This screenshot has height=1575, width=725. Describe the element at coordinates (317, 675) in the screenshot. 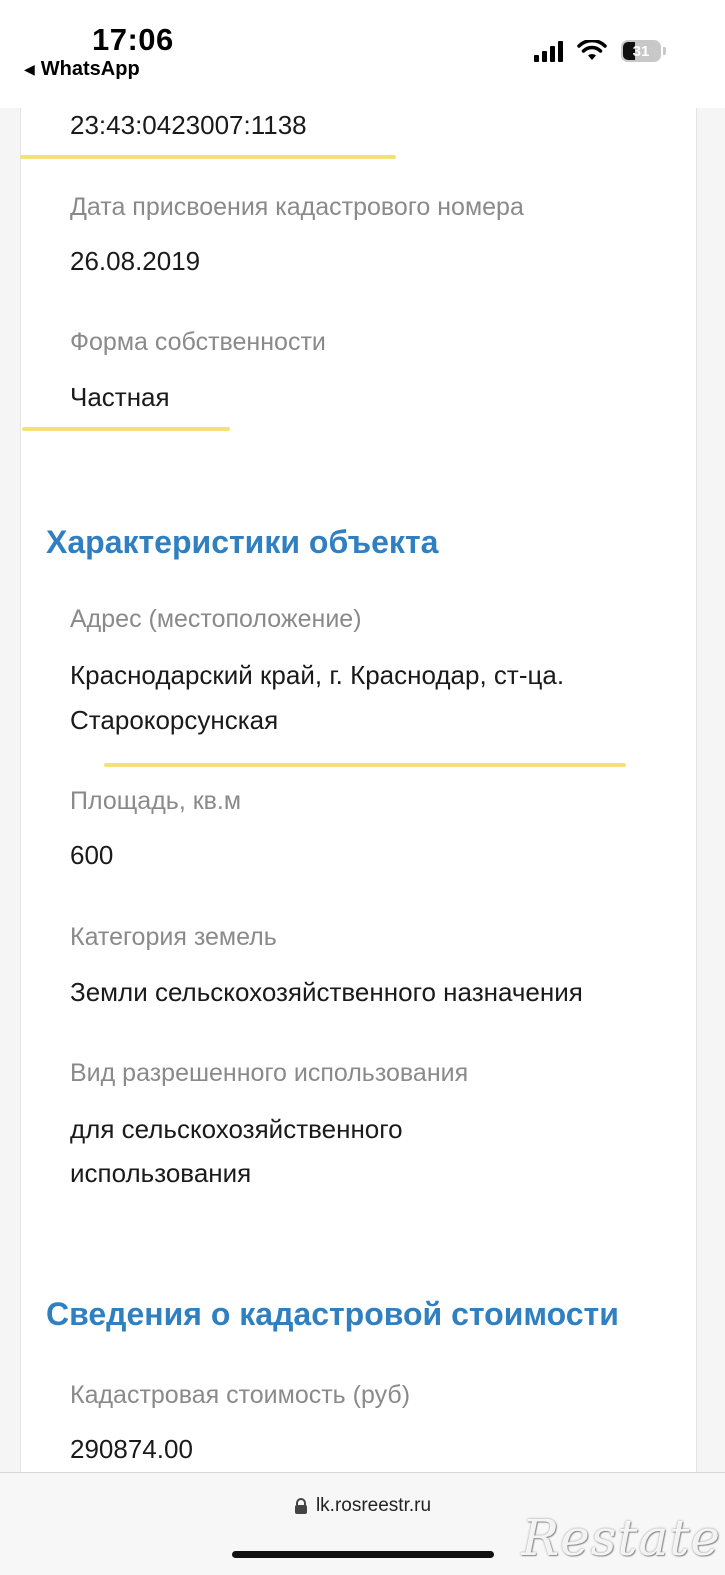

I see `address-line-1: Краснодарский край, г. Краснодар, ст-ца.` at that location.